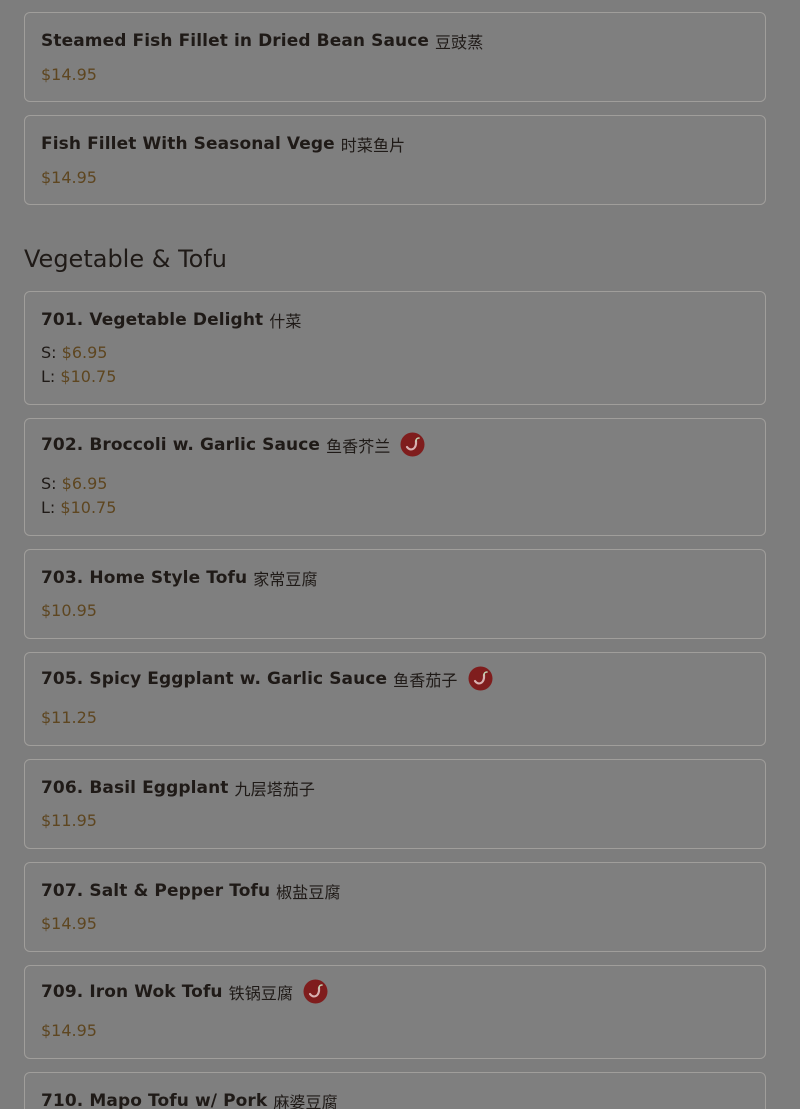 This screenshot has width=800, height=1109. Describe the element at coordinates (135, 788) in the screenshot. I see `item-name-text: 706. Basil Eggplant` at that location.